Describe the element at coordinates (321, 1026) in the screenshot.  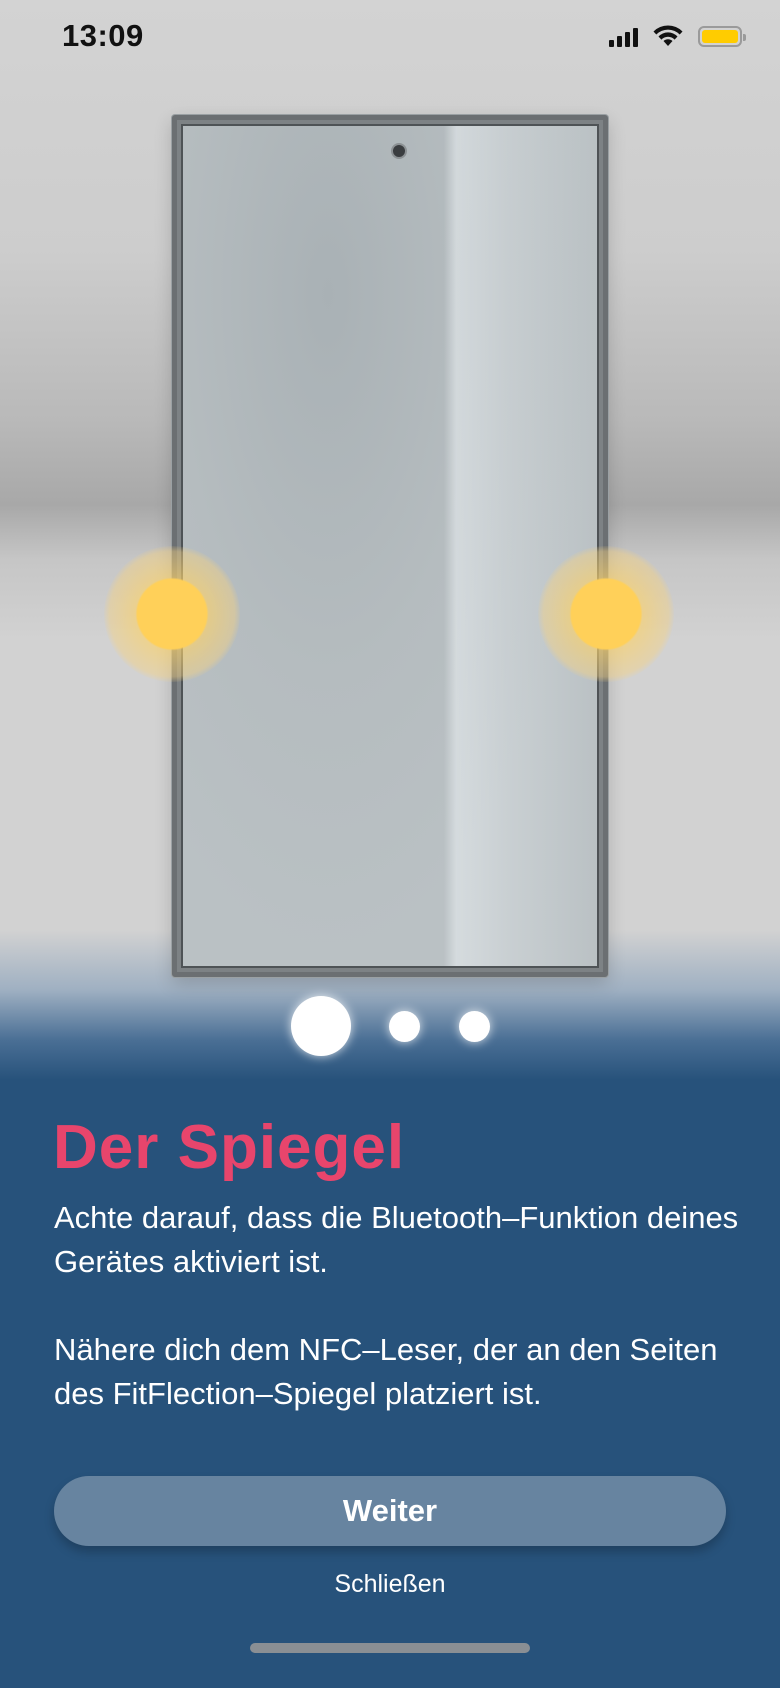
I see `page-dot-active` at that location.